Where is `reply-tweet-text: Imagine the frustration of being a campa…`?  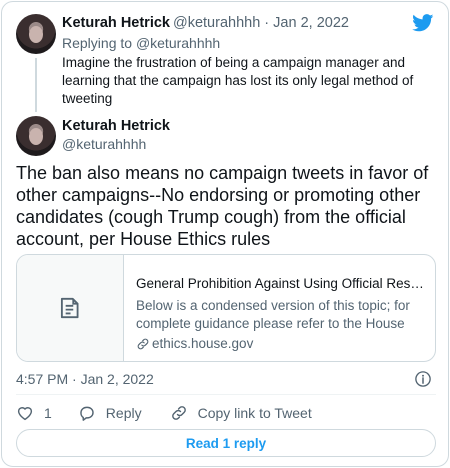
reply-tweet-text: Imagine the frustration of being a campa… is located at coordinates (238, 80).